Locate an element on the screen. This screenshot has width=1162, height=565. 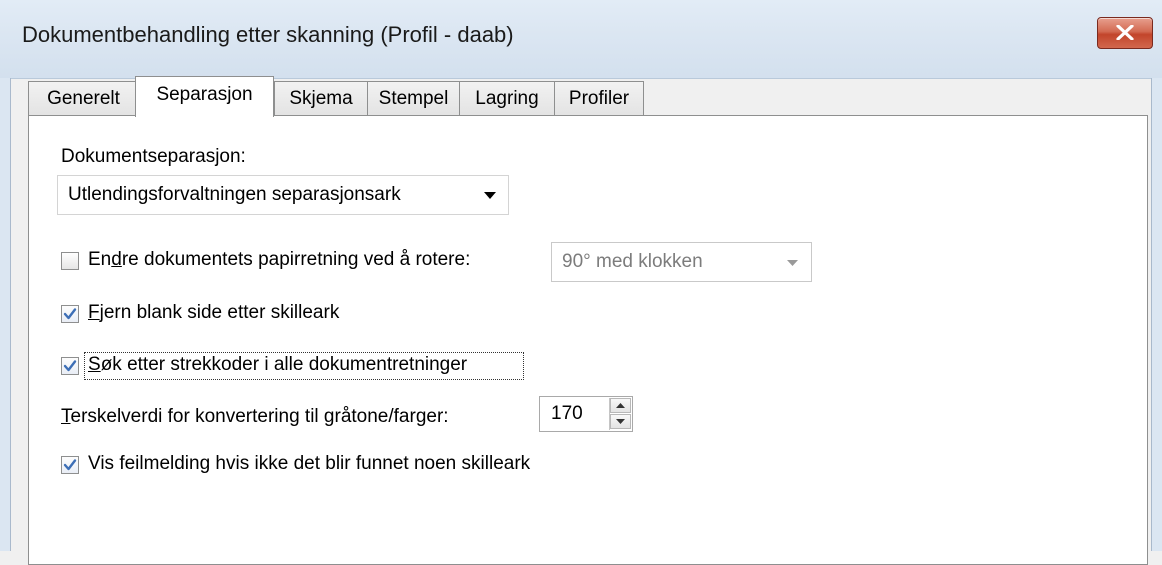
threshold-value: 170 is located at coordinates (567, 413).